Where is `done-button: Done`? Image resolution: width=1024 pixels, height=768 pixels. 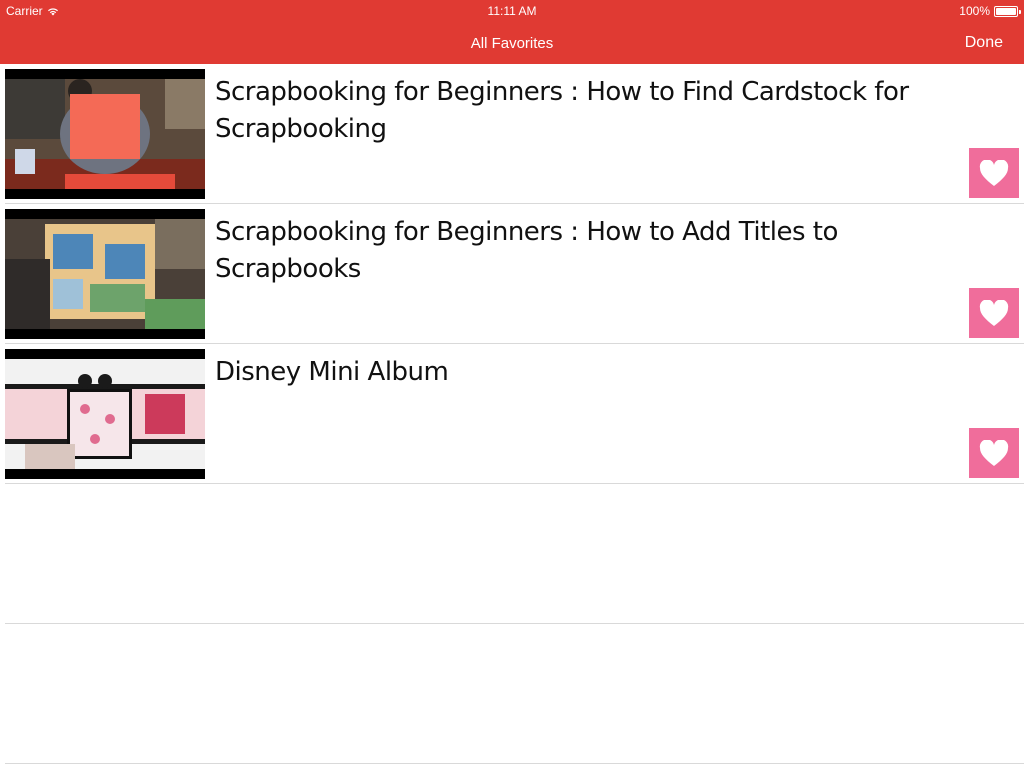 done-button: Done is located at coordinates (984, 43).